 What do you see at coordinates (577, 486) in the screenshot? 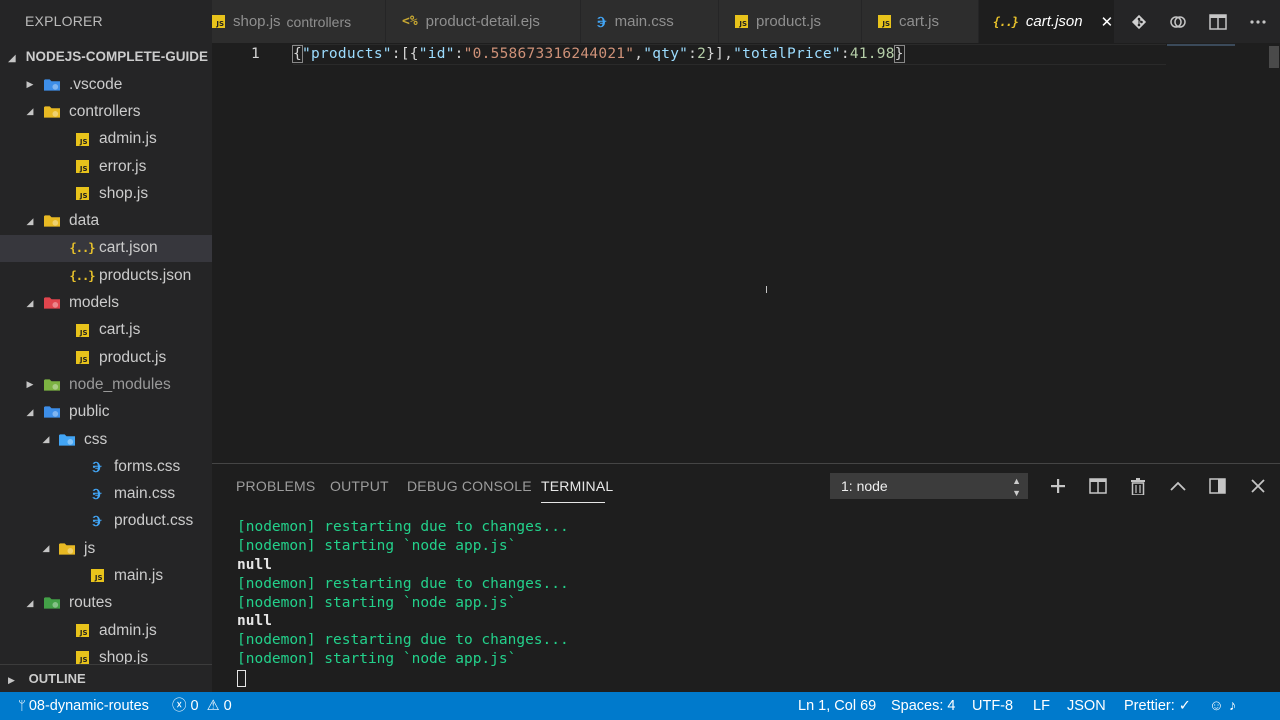
I see `tab-terminal: TERMINAL` at bounding box center [577, 486].